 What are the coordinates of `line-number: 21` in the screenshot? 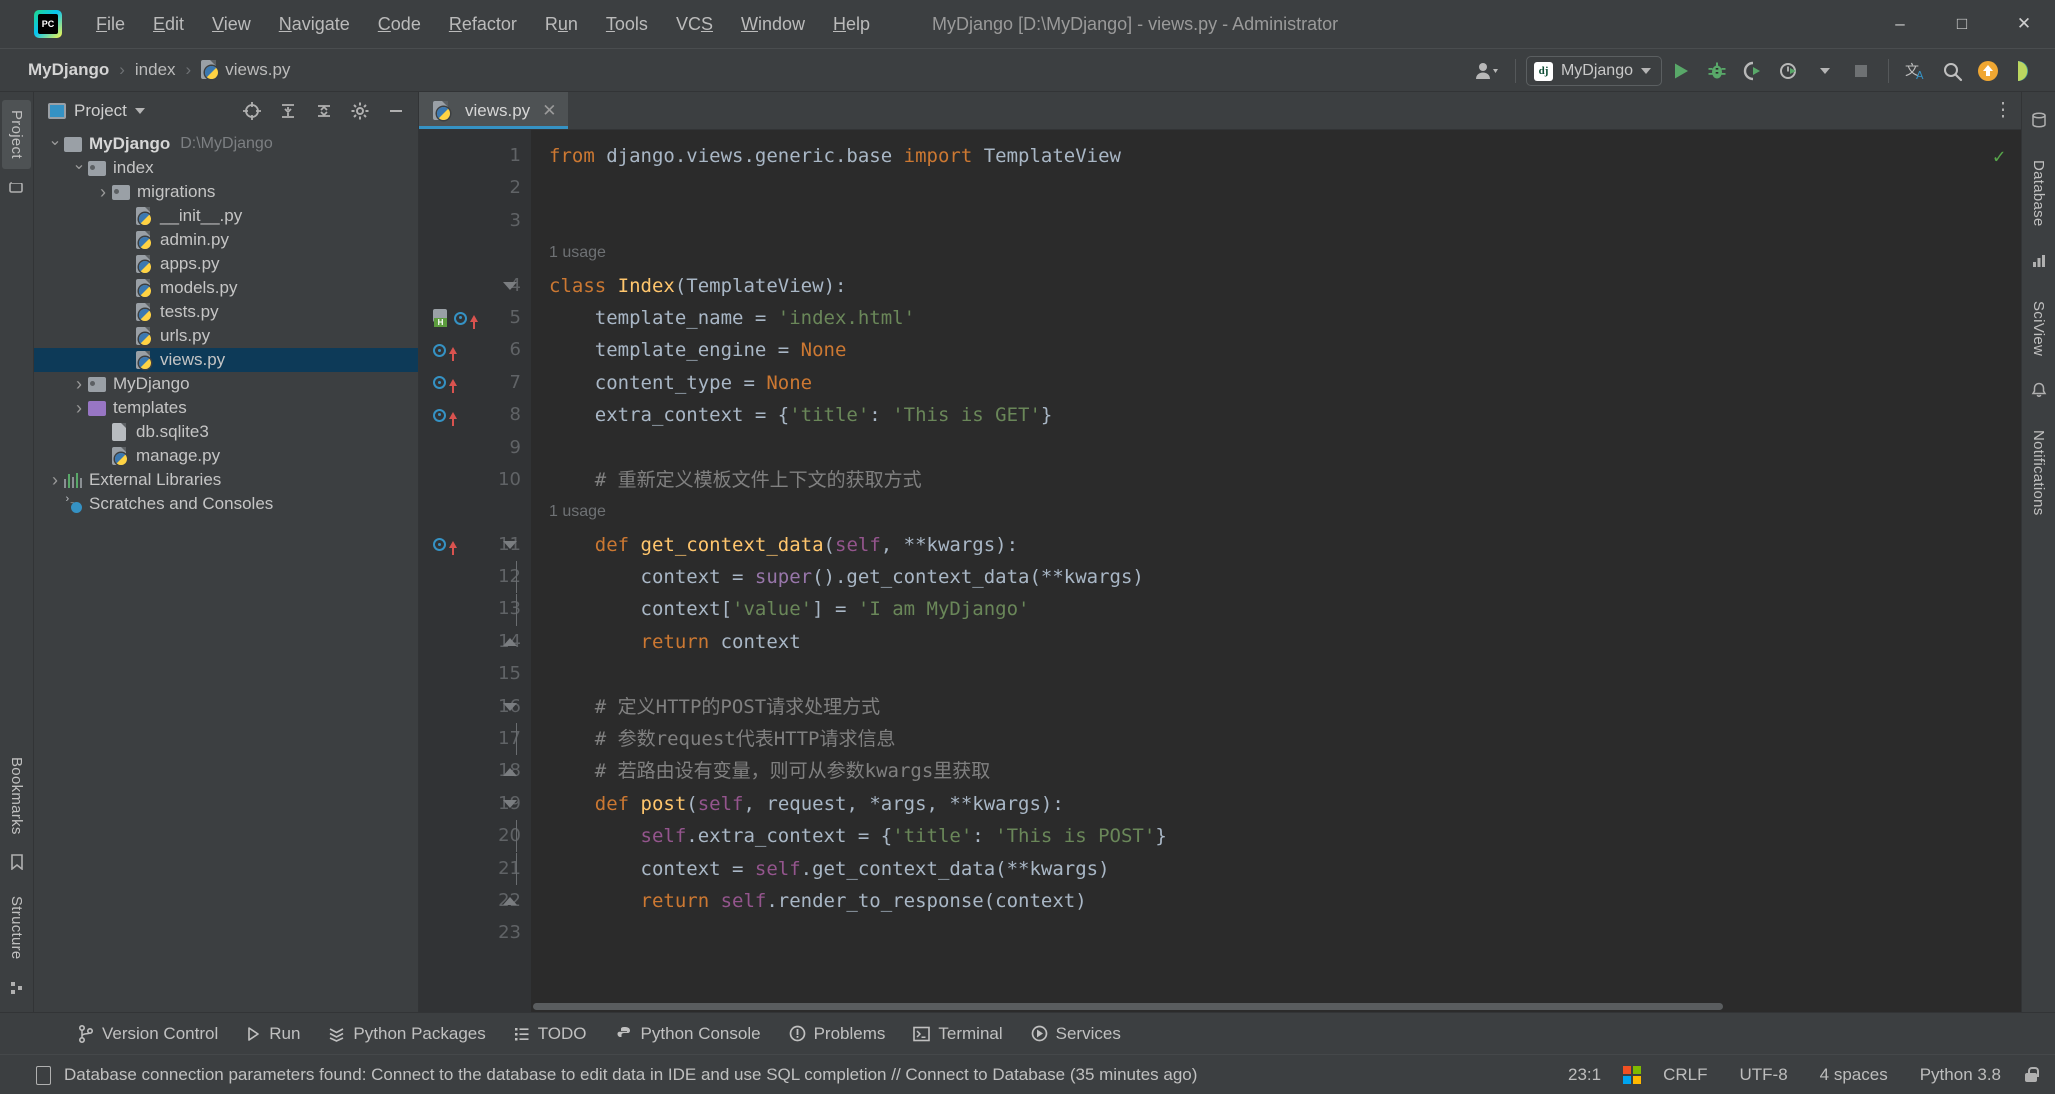 It's located at (475, 868).